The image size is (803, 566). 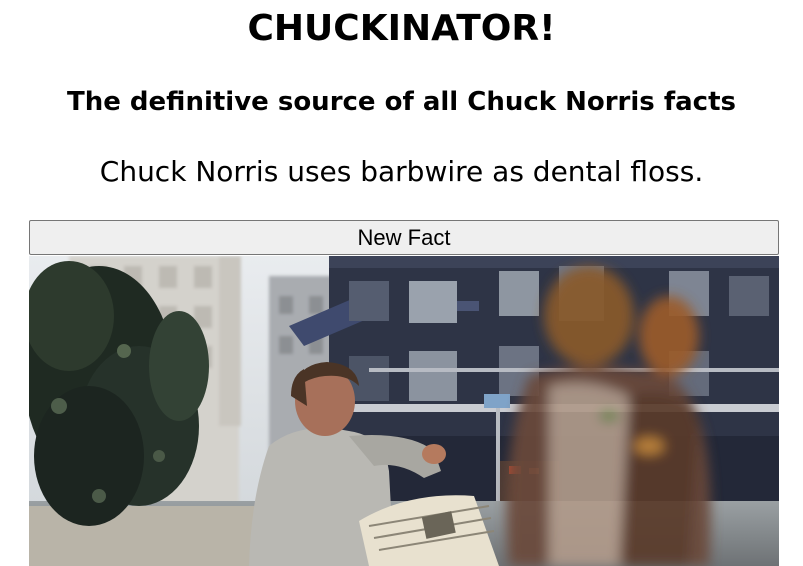 I want to click on new-fact-button: New Fact, so click(x=404, y=237).